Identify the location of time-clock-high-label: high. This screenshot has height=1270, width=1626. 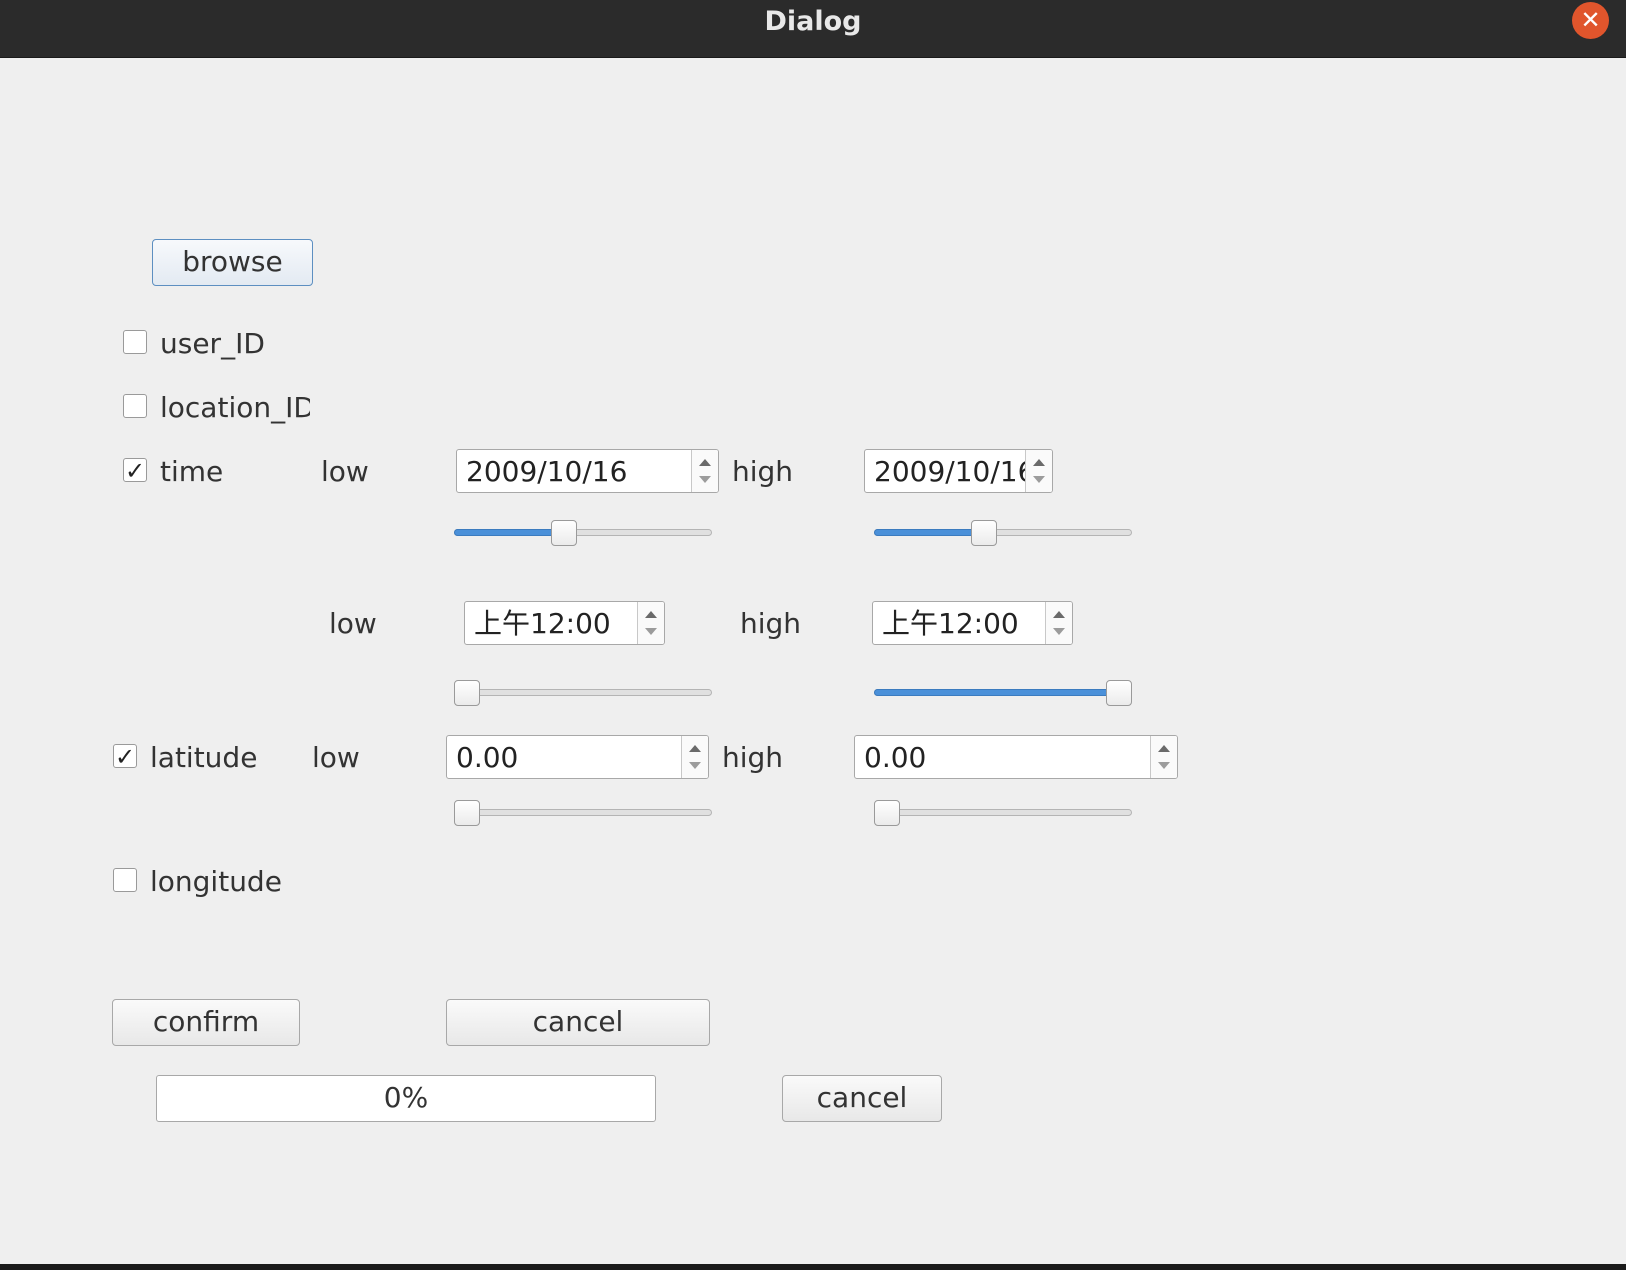
(771, 623).